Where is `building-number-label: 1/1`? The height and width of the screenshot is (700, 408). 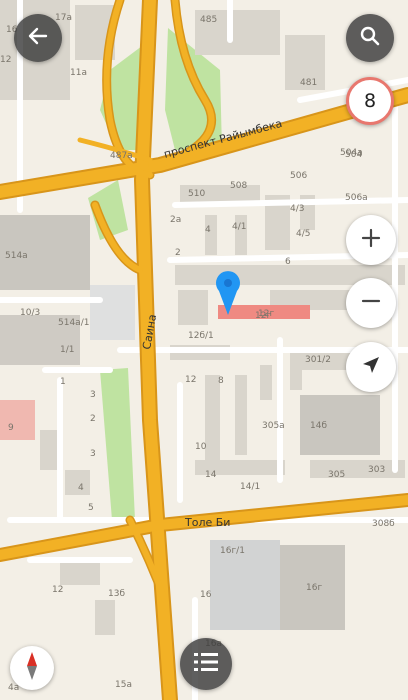
building-number-label: 1/1 is located at coordinates (67, 350).